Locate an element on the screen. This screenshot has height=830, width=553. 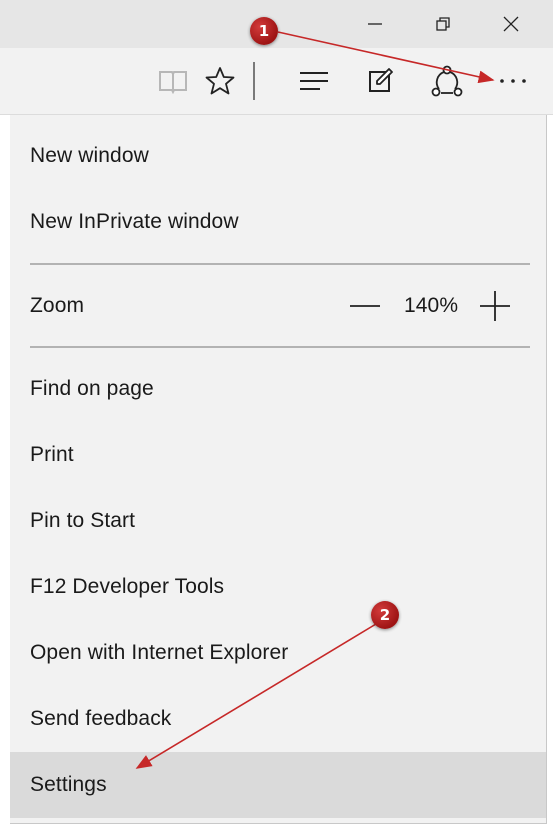
step-marker-1: 1 is located at coordinates (264, 31).